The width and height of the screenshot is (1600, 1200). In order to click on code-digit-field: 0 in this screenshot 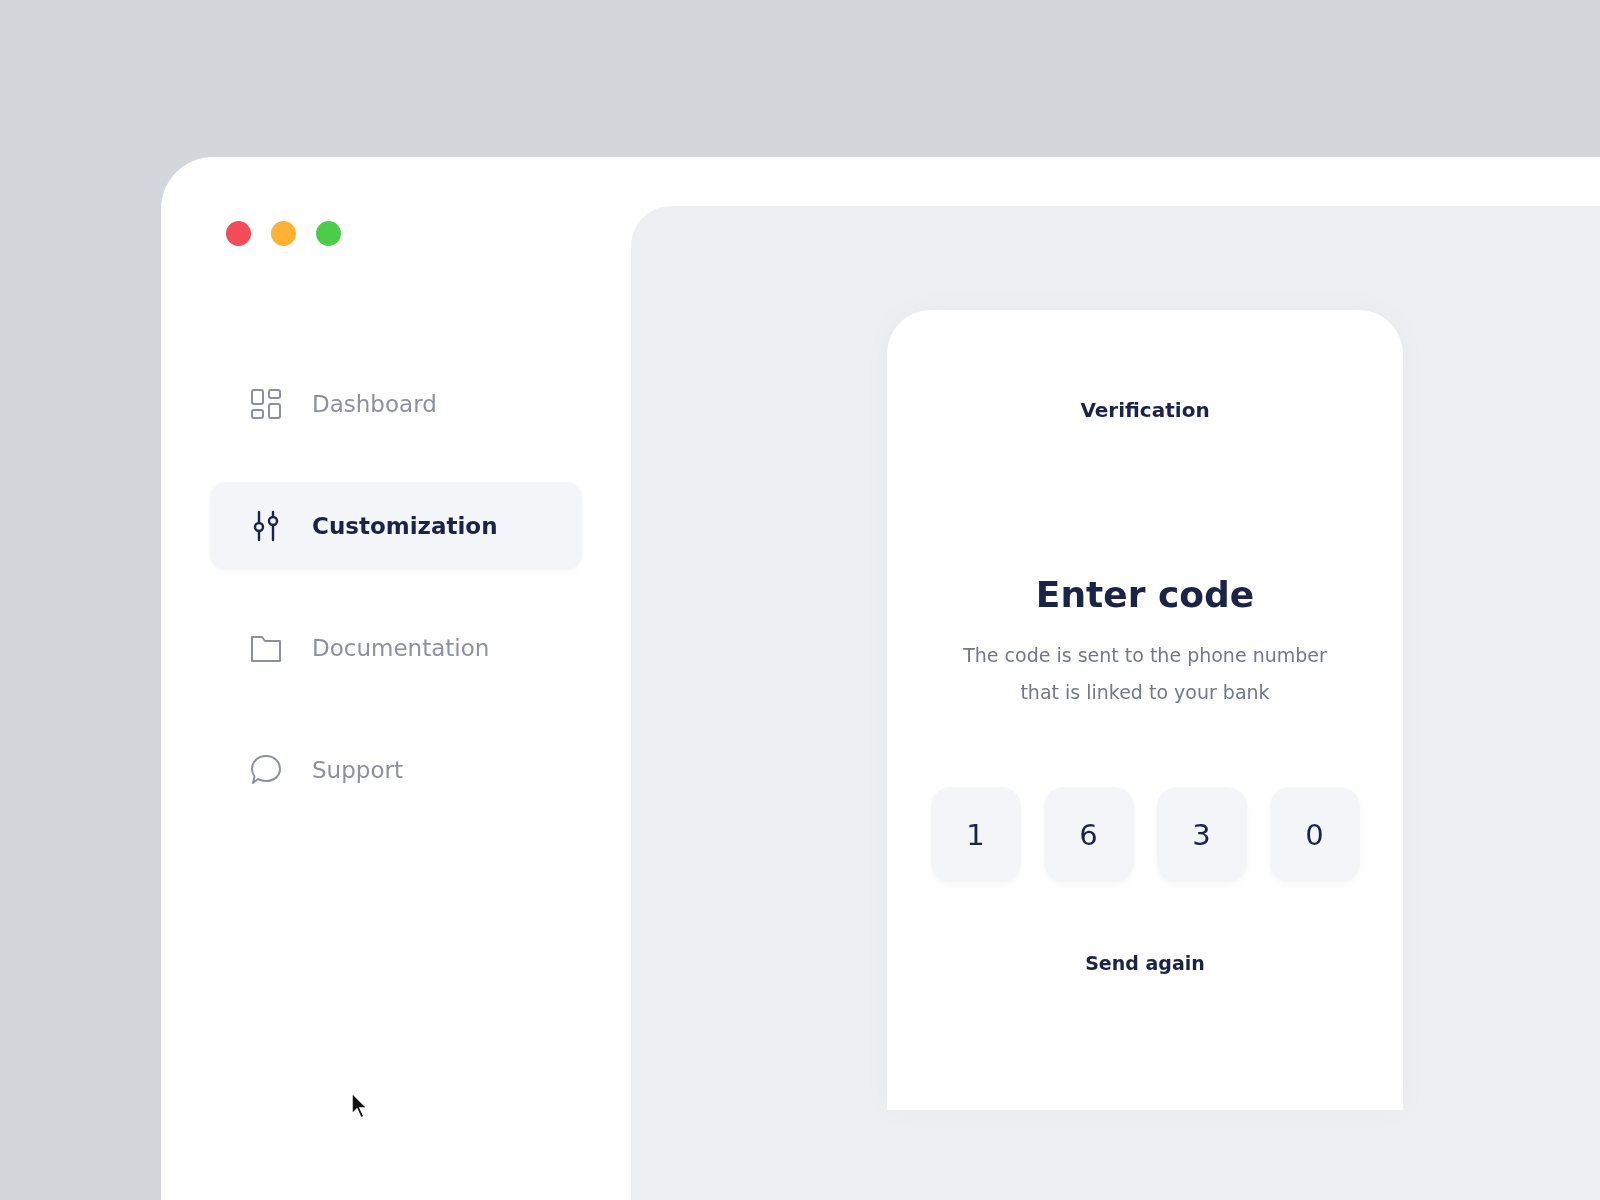, I will do `click(1314, 834)`.